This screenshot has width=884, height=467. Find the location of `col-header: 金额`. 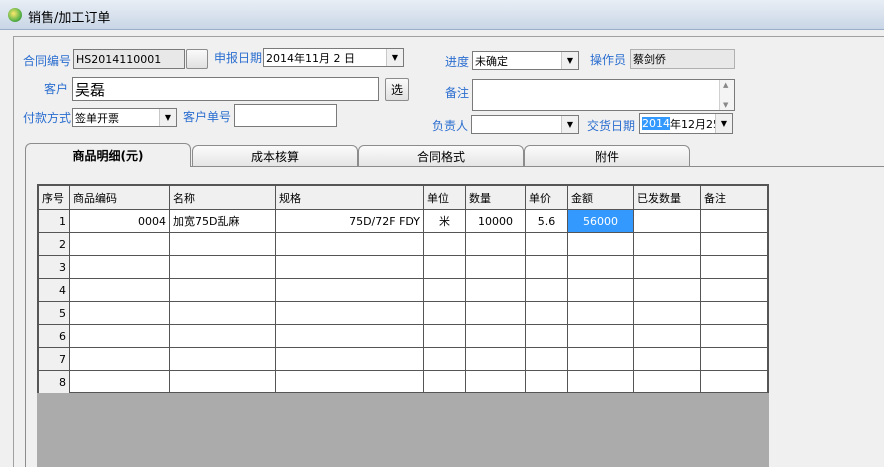

col-header: 金额 is located at coordinates (600, 197).